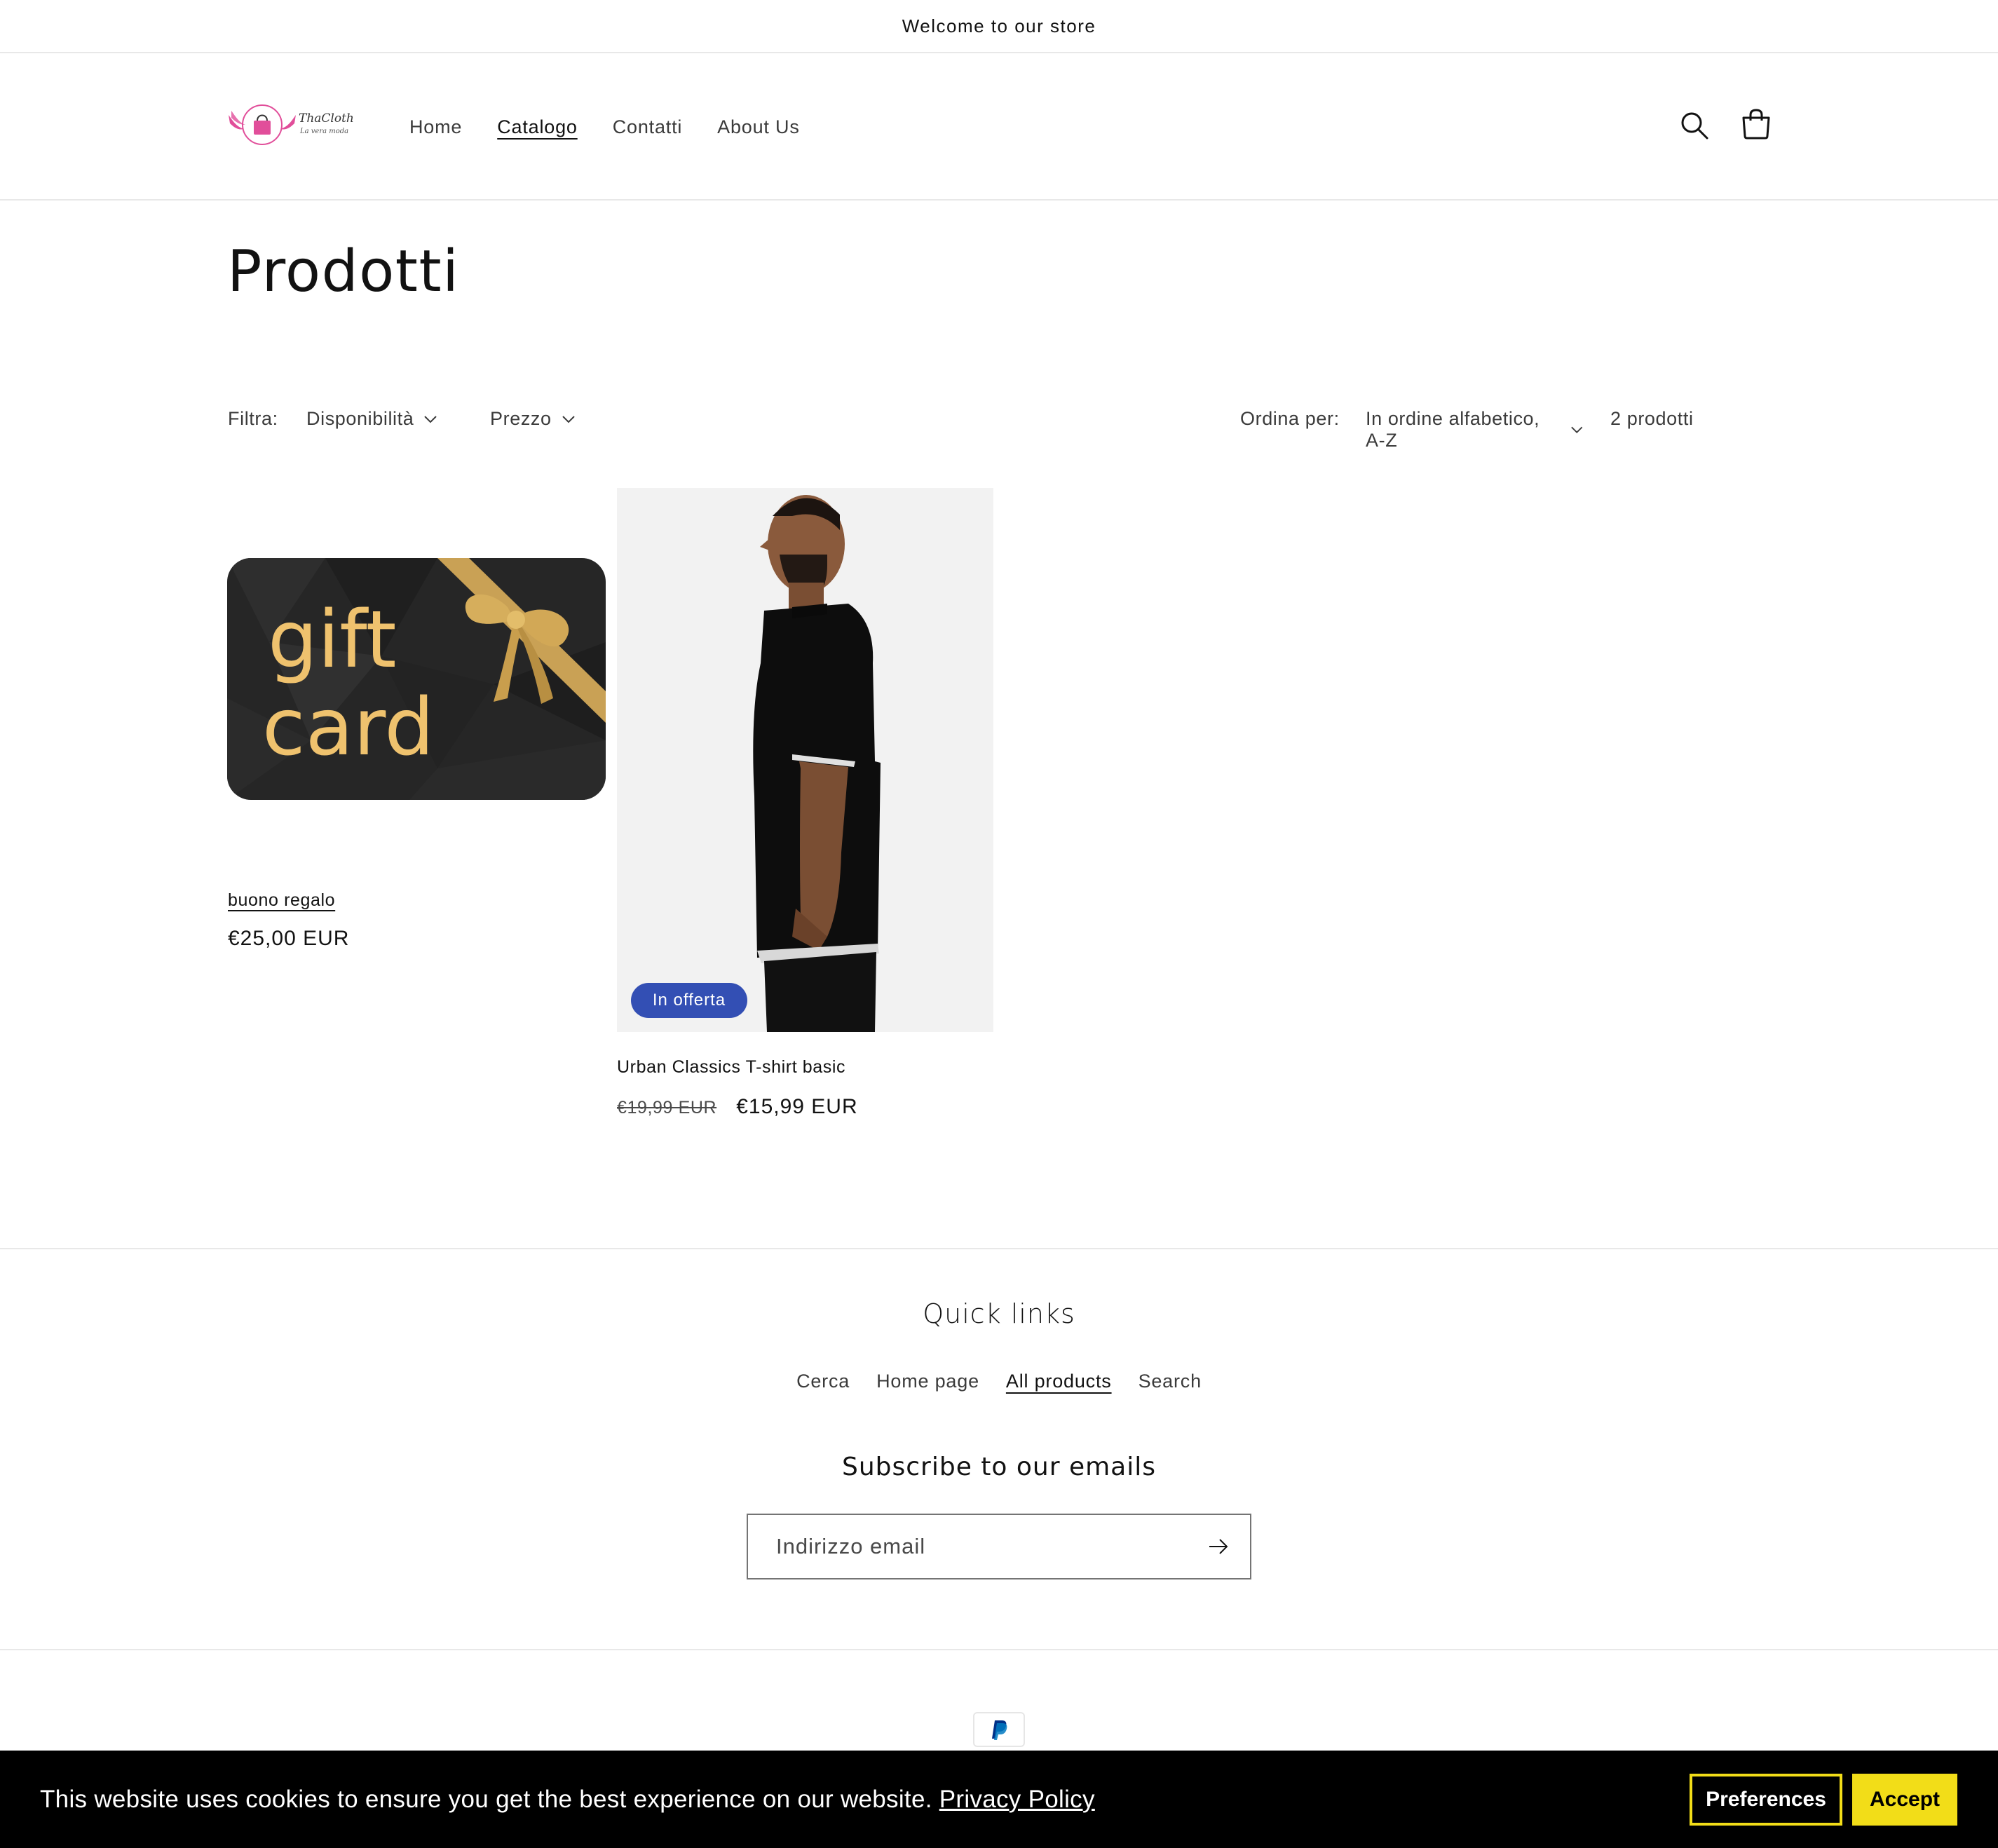  What do you see at coordinates (758, 127) in the screenshot?
I see `nav-about-us: About Us` at bounding box center [758, 127].